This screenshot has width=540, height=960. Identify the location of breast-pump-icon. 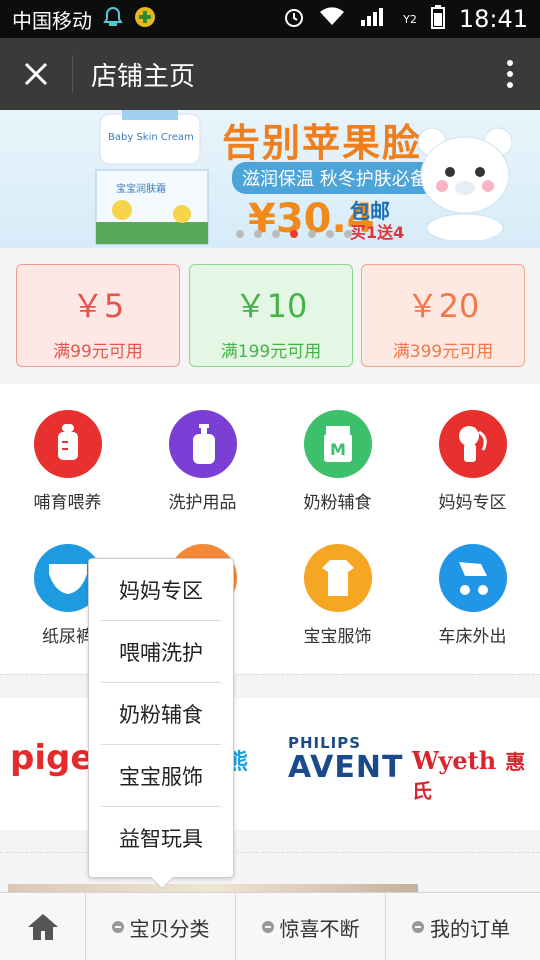
(472, 444).